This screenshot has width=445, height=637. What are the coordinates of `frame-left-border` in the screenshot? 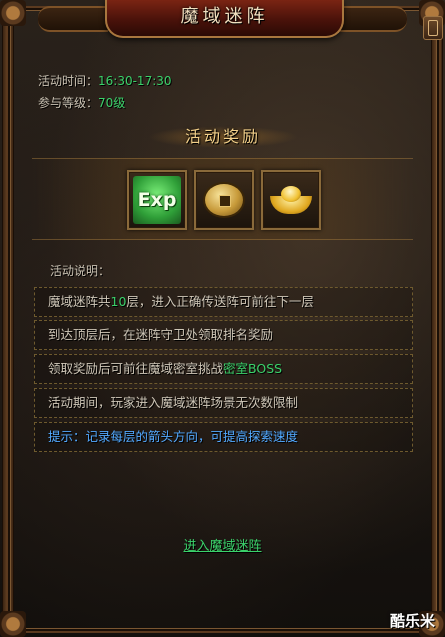 It's located at (8, 318).